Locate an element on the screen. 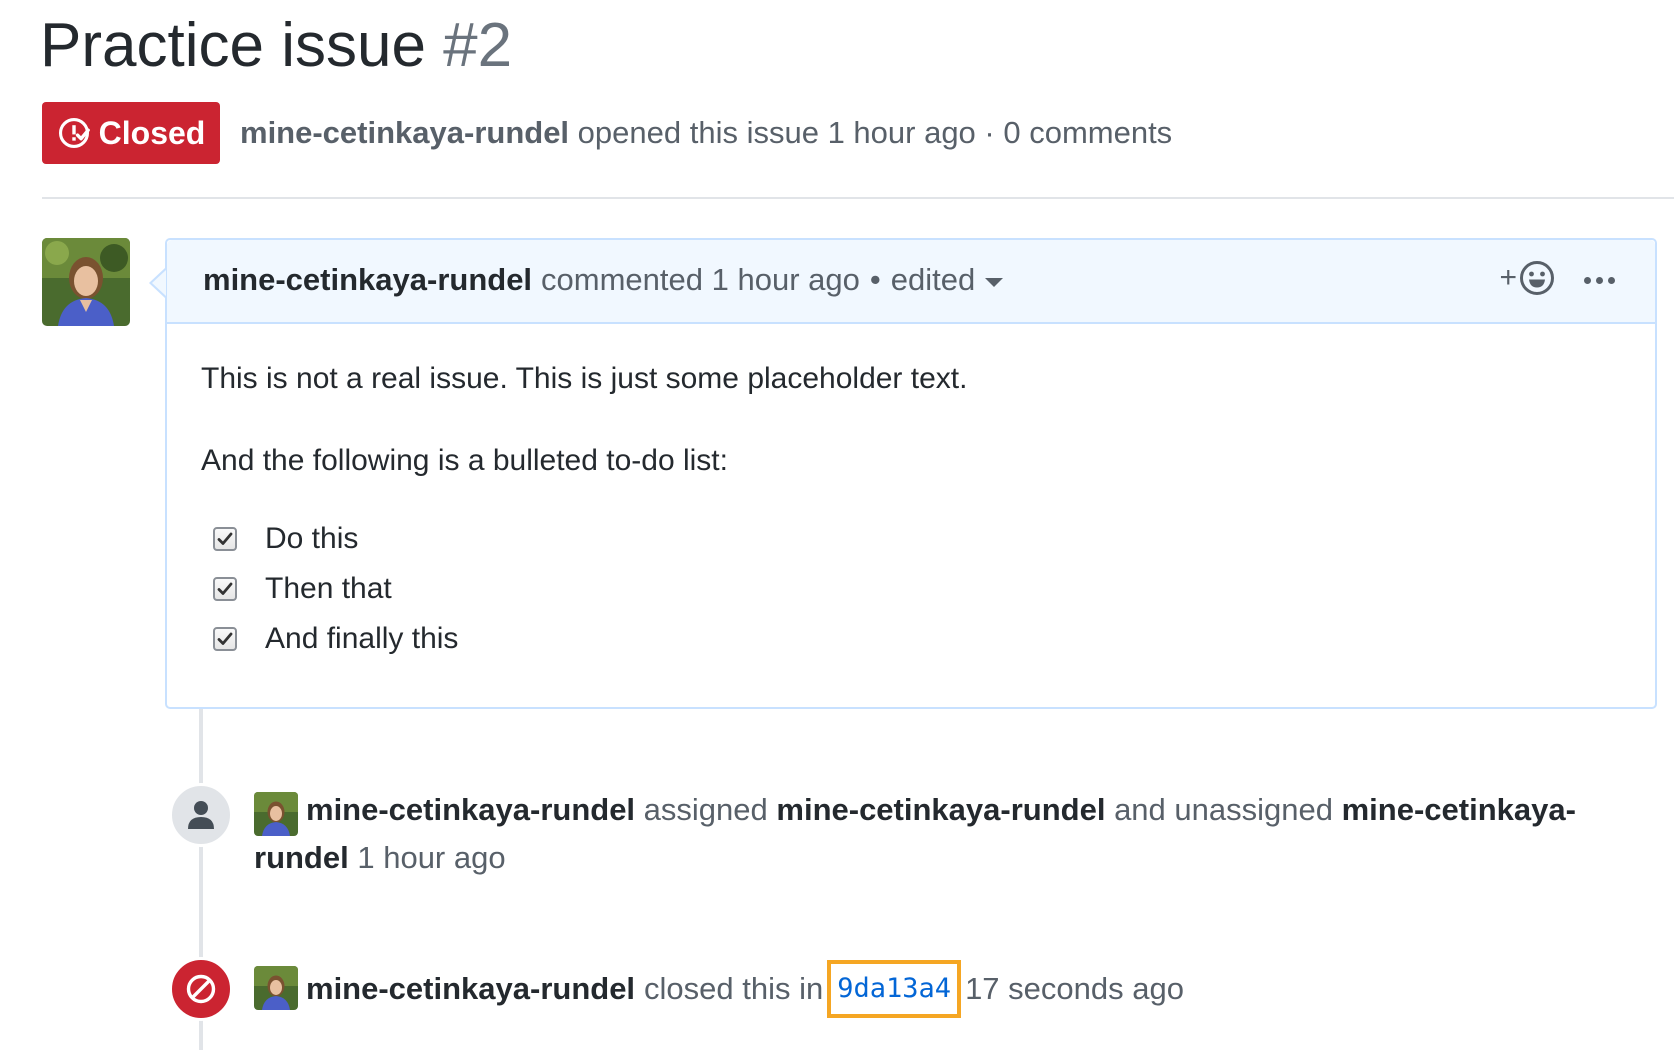 The height and width of the screenshot is (1050, 1674). task-label: And finally this is located at coordinates (362, 638).